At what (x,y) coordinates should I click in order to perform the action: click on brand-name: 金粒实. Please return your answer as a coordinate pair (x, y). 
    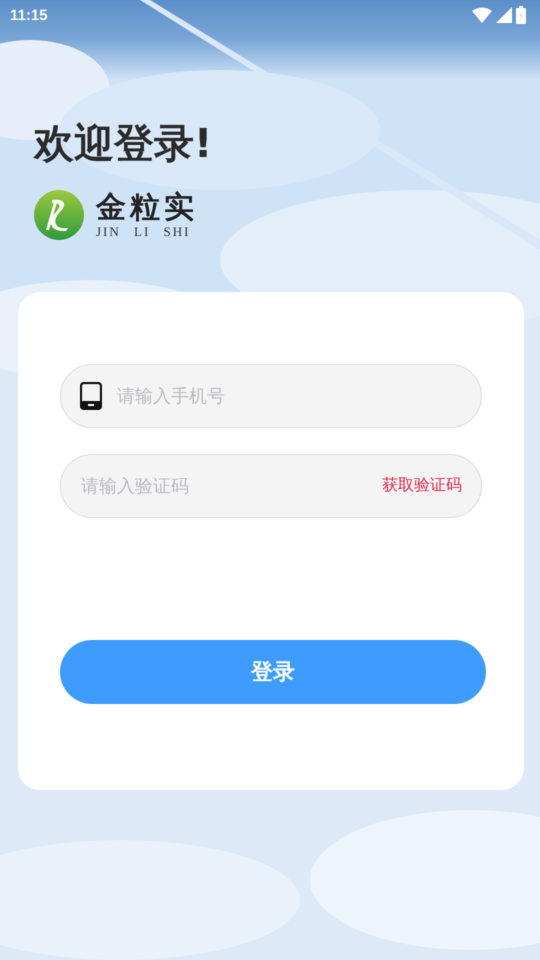
    Looking at the image, I should click on (147, 207).